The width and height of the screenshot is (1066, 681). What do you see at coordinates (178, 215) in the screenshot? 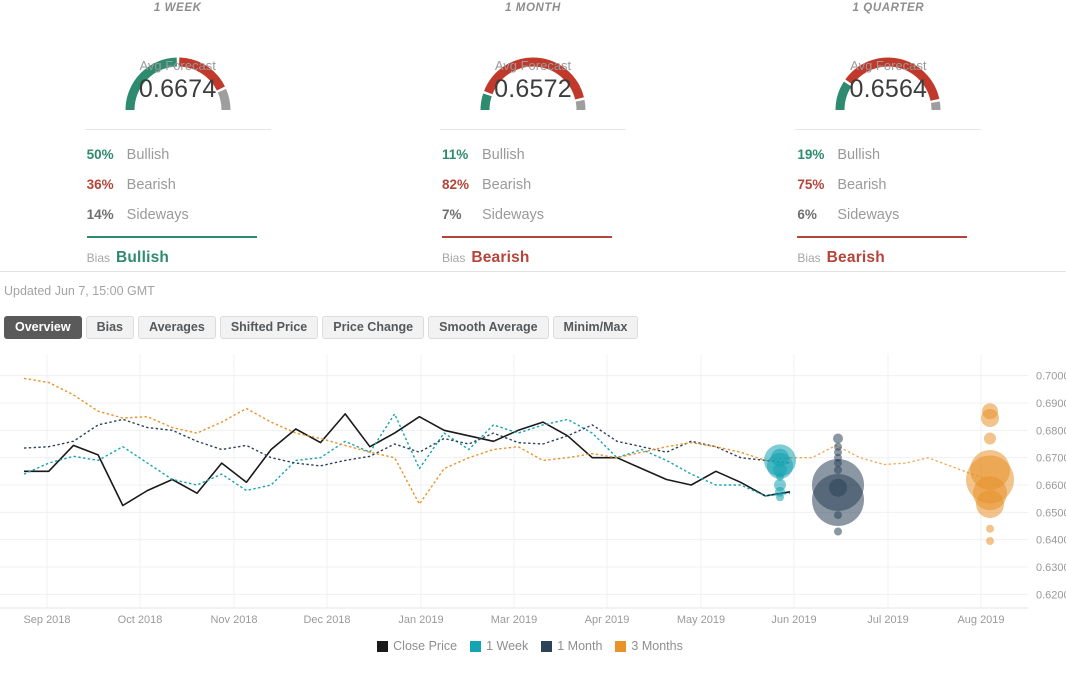
I see `sentiment-row-sideways: 14% Sideways` at bounding box center [178, 215].